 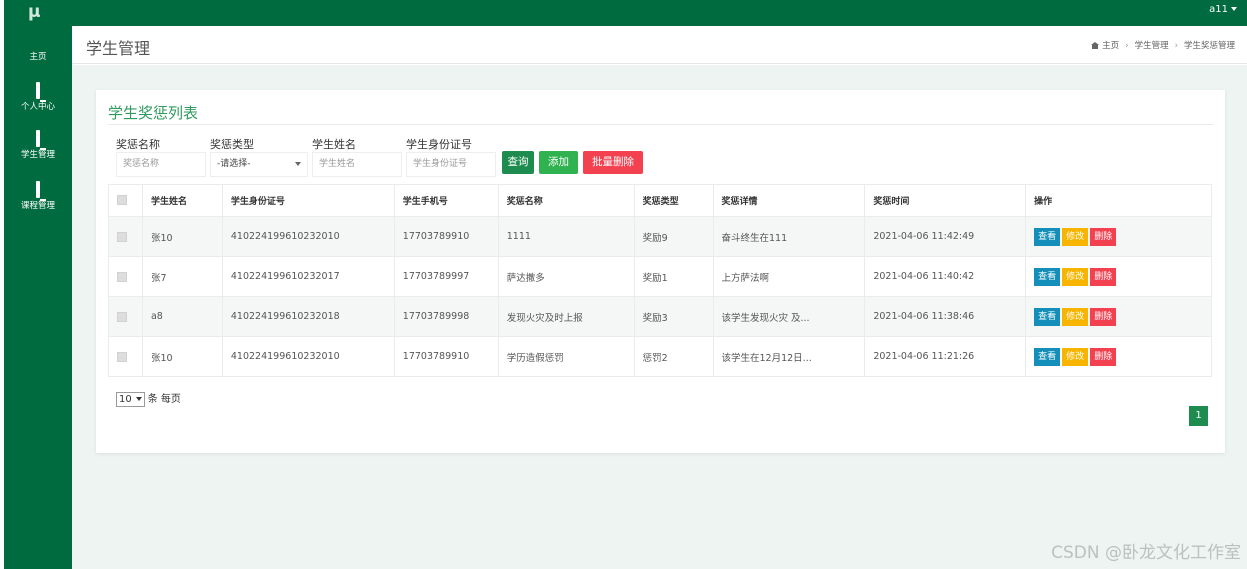 I want to click on breadcrumb: 主页 › 学生管理 › 学生奖惩管理, so click(x=1163, y=45).